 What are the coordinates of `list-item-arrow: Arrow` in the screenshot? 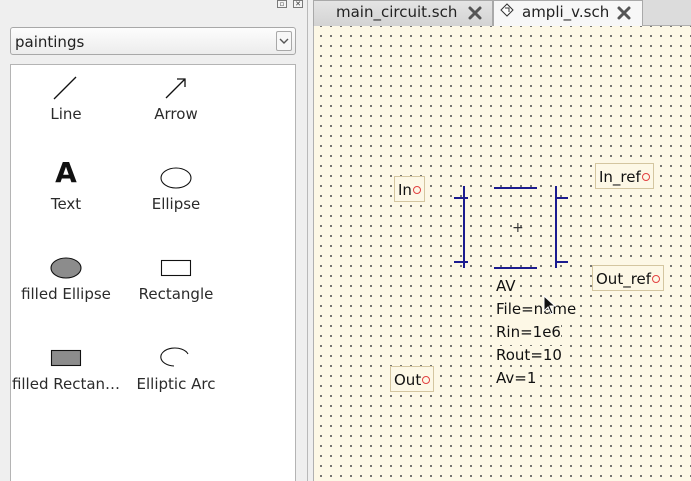 It's located at (176, 107).